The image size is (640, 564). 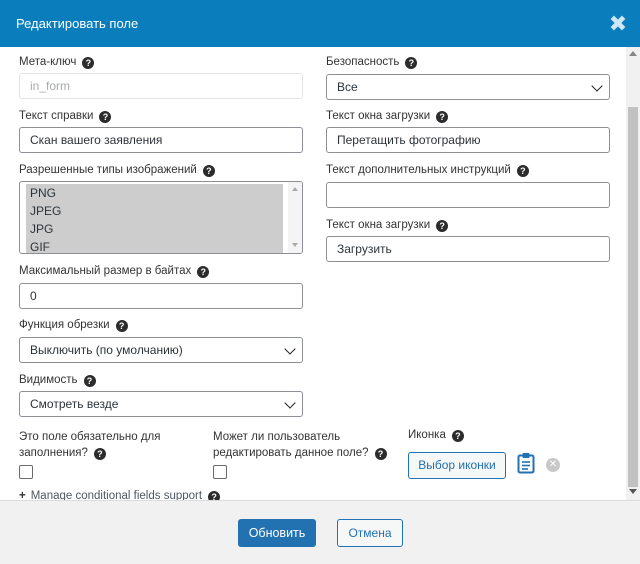 What do you see at coordinates (457, 465) in the screenshot?
I see `choose-icon-button: Выбор иконки` at bounding box center [457, 465].